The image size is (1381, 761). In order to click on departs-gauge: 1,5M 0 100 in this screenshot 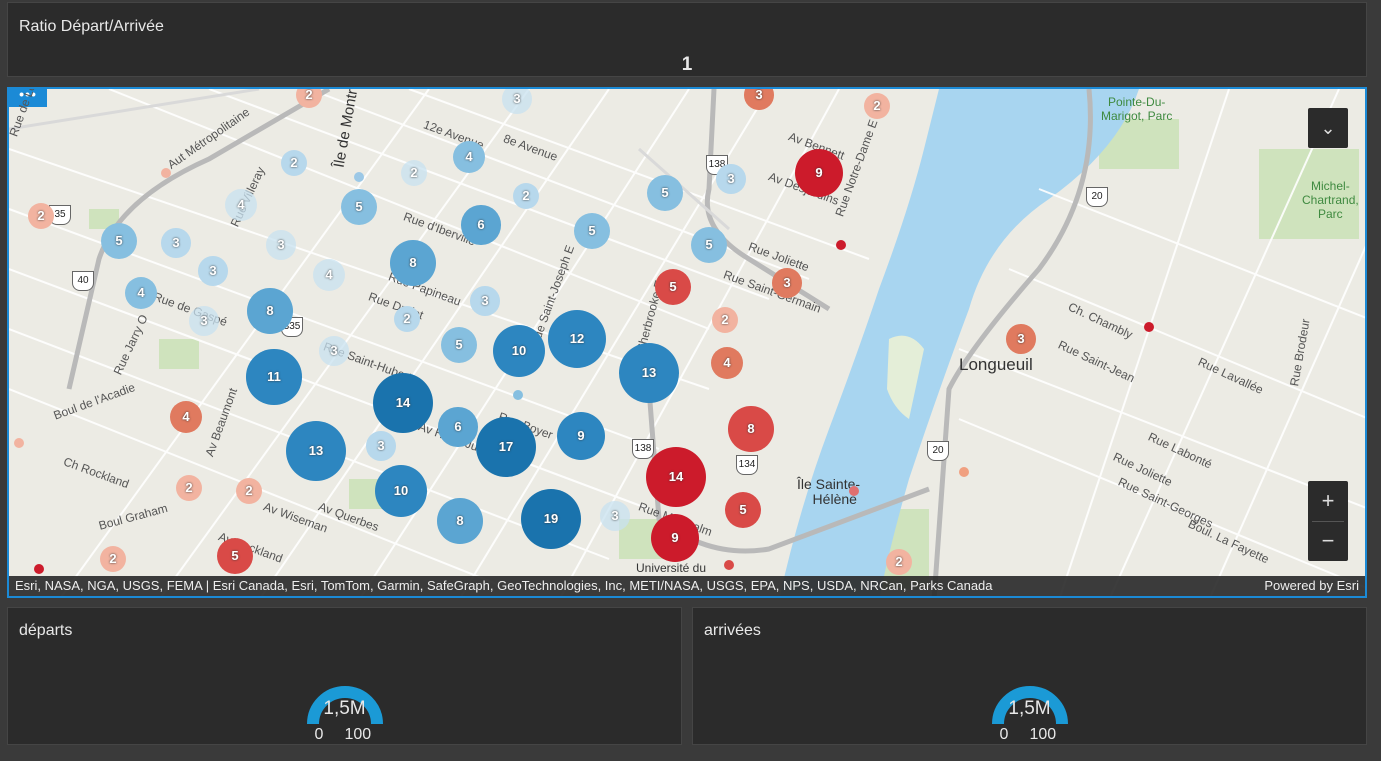, I will do `click(344, 708)`.